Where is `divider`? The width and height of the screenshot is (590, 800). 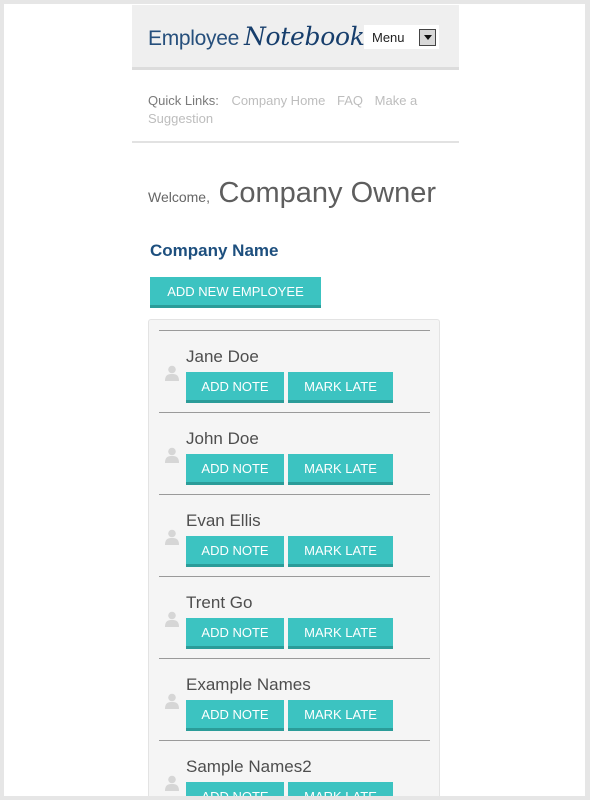 divider is located at coordinates (295, 142).